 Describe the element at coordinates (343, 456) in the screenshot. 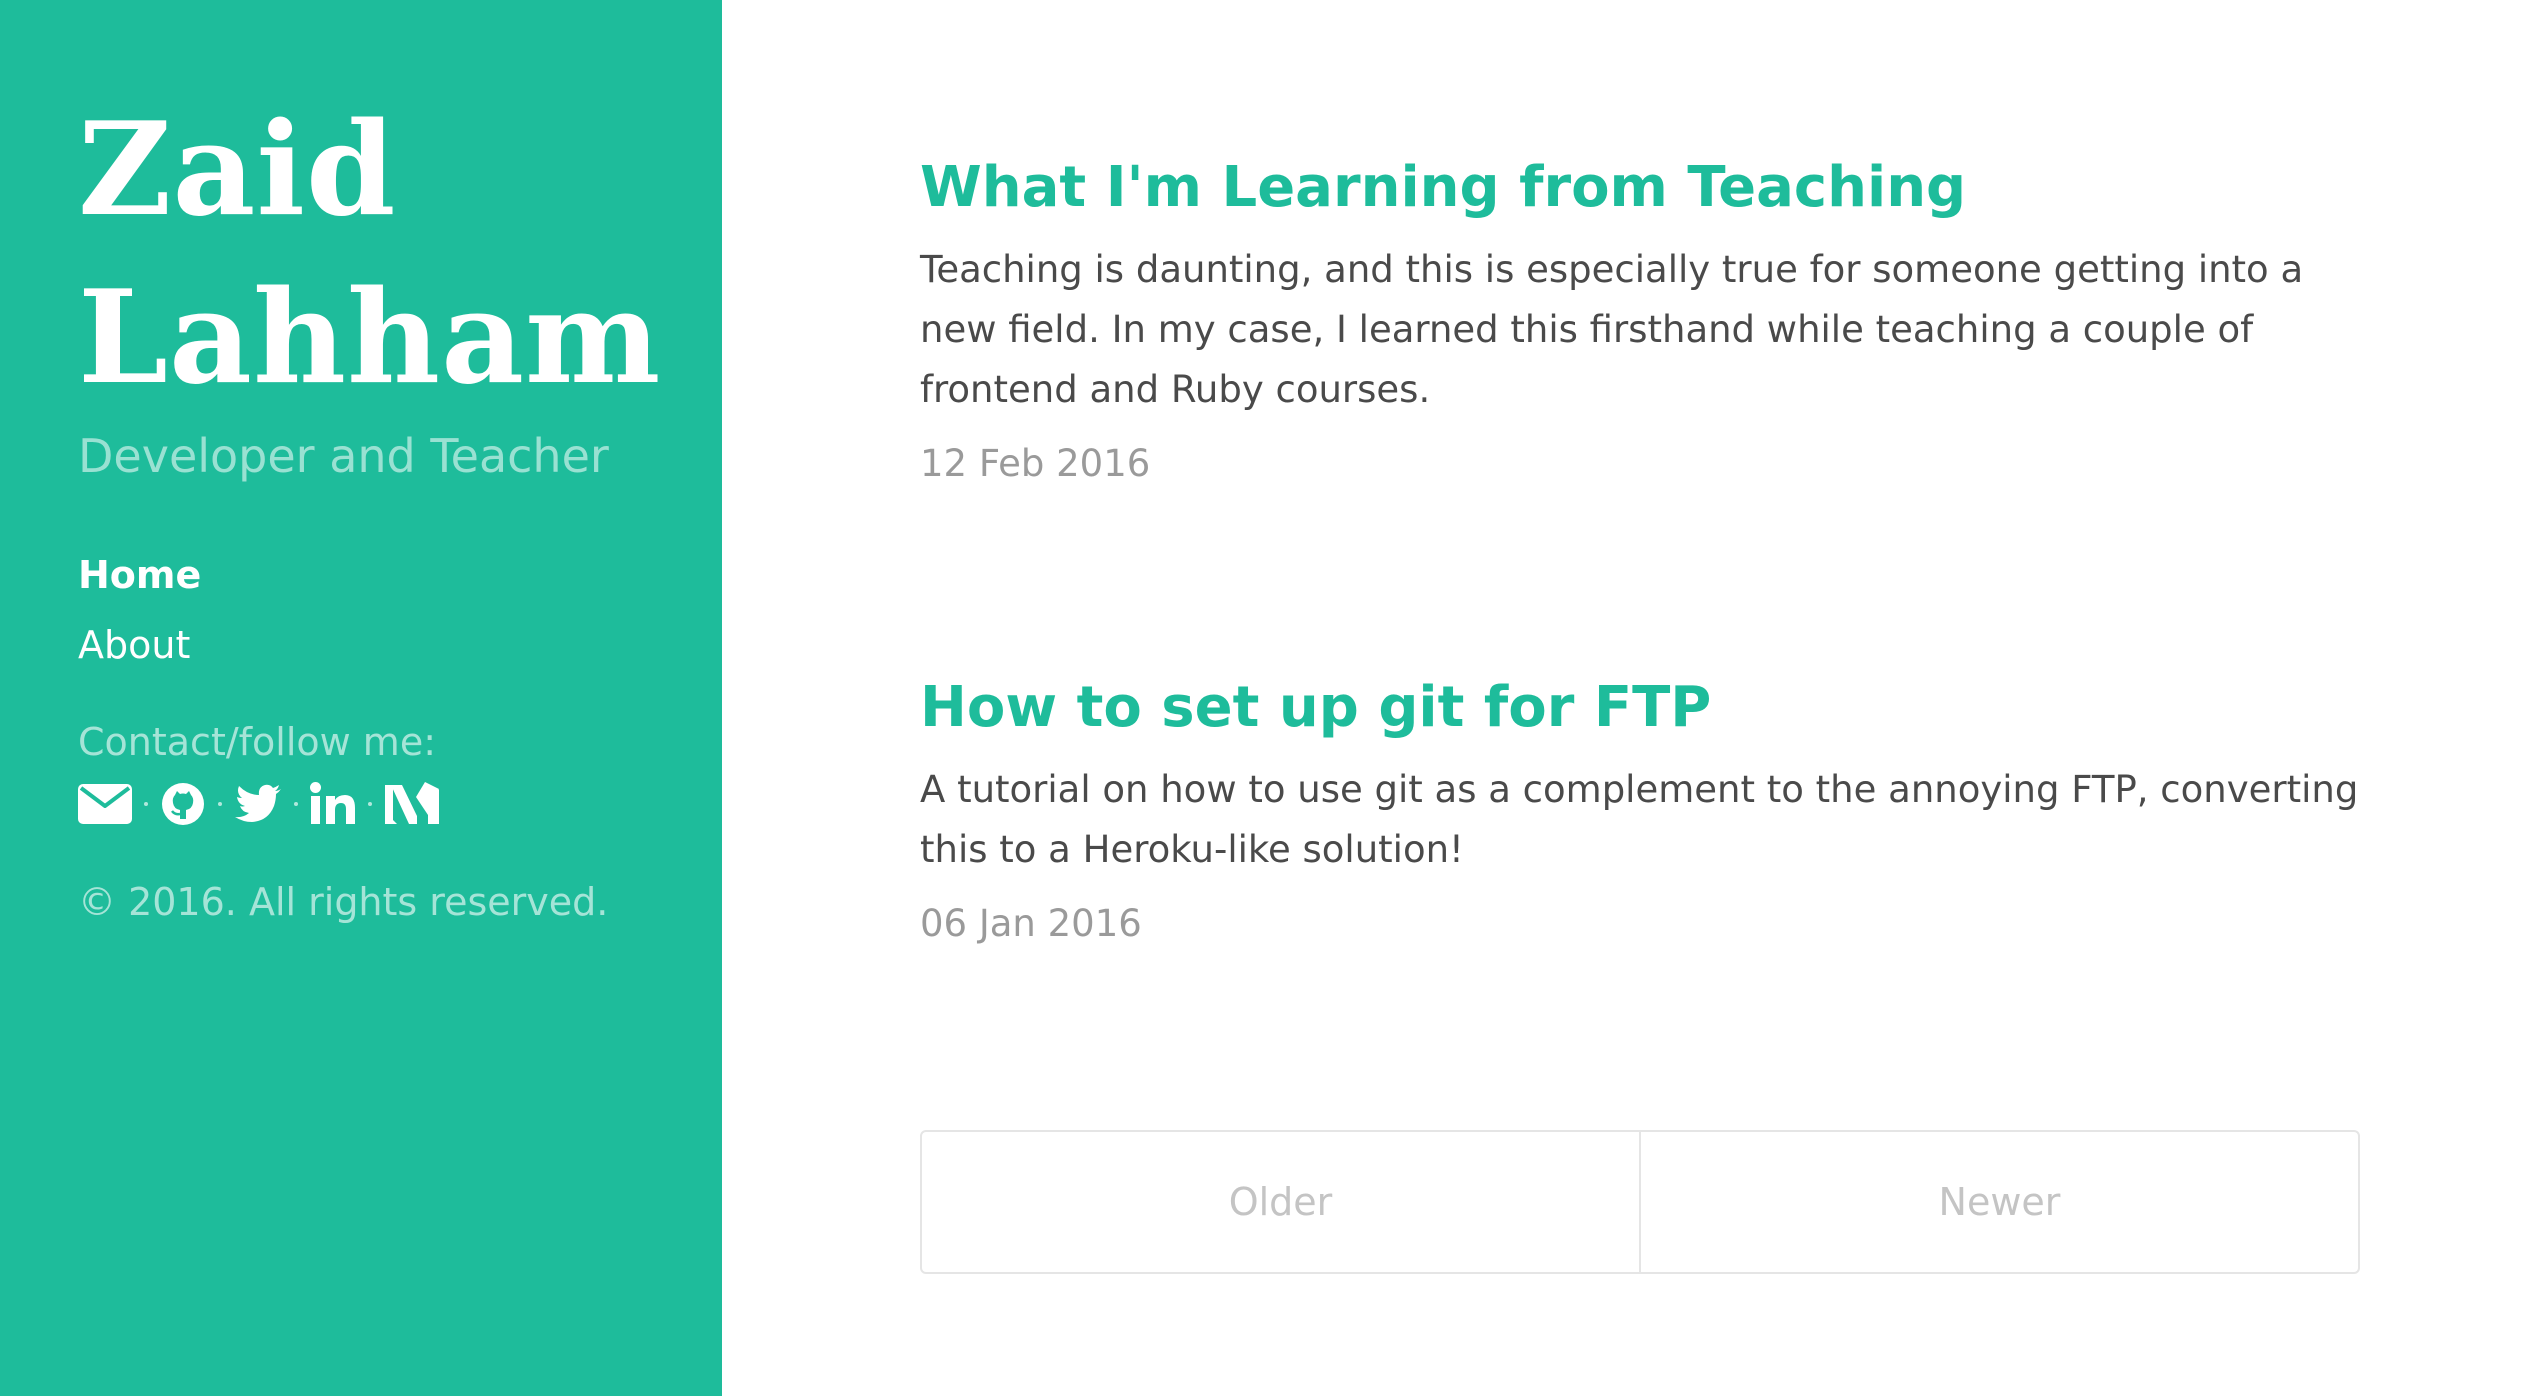

I see `site-tagline: Developer and Teacher` at that location.